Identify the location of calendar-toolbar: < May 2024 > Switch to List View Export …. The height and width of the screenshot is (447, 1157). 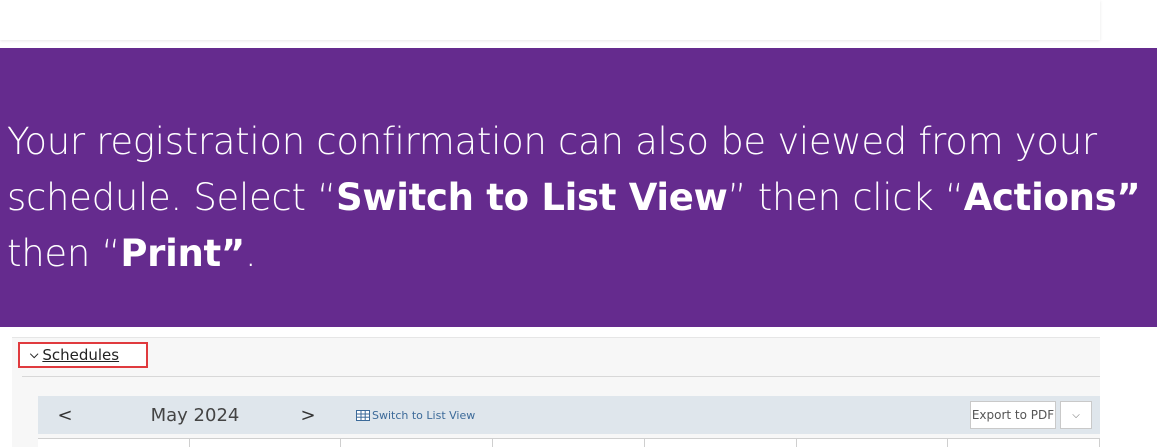
(569, 415).